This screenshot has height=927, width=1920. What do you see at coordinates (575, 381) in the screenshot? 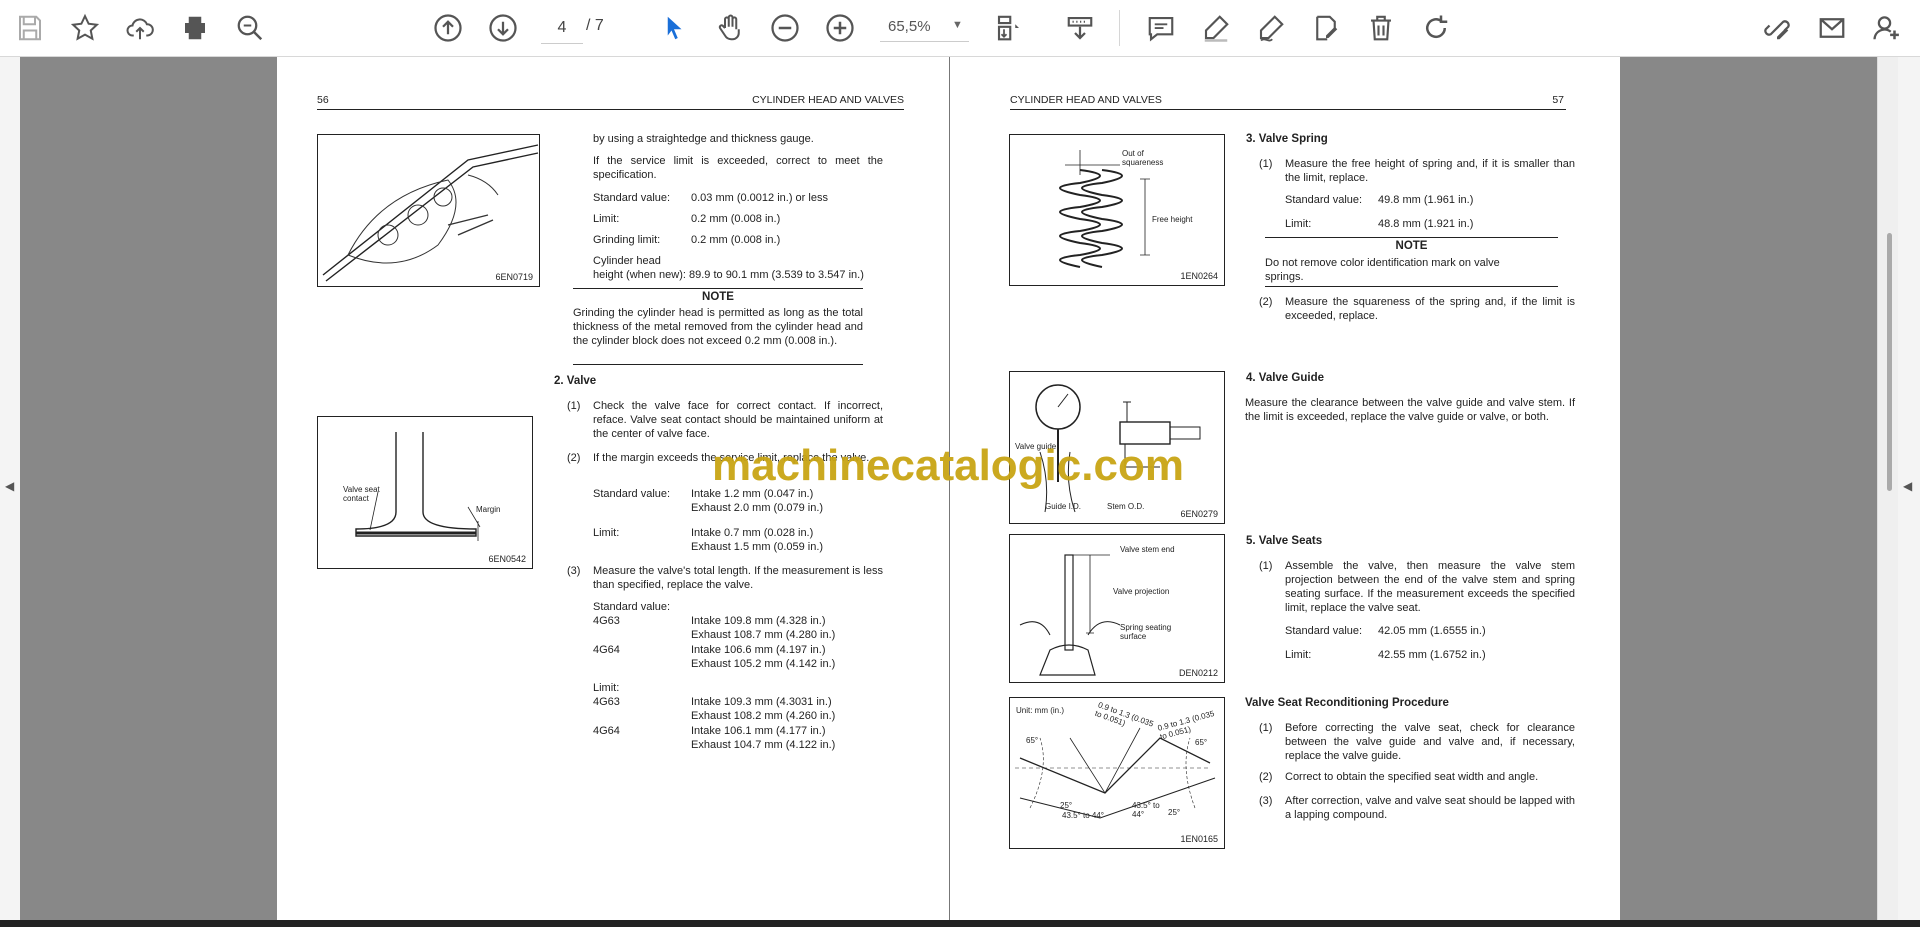
I see `section-title-valve: 2. Valve` at bounding box center [575, 381].